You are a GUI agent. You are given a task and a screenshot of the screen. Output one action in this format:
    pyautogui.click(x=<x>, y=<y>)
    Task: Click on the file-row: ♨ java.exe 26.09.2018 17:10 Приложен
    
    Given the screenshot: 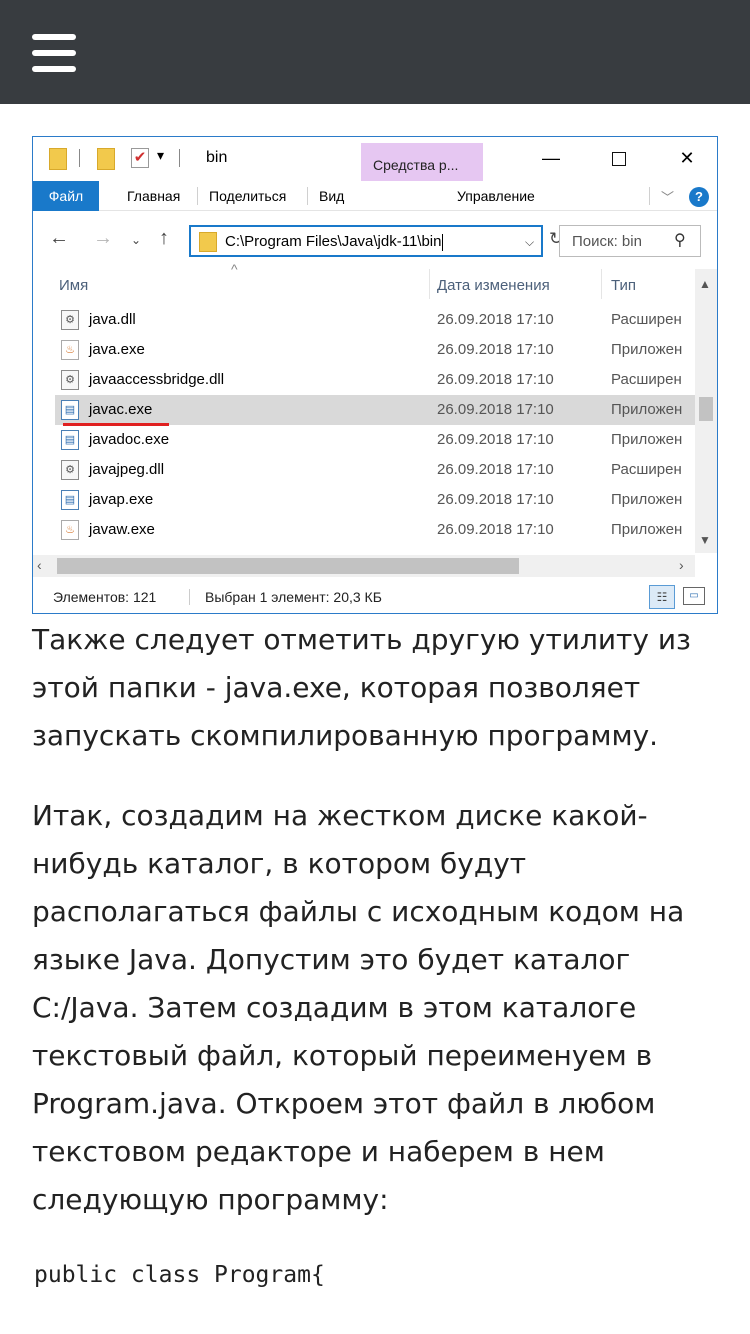 What is the action you would take?
    pyautogui.click(x=375, y=350)
    